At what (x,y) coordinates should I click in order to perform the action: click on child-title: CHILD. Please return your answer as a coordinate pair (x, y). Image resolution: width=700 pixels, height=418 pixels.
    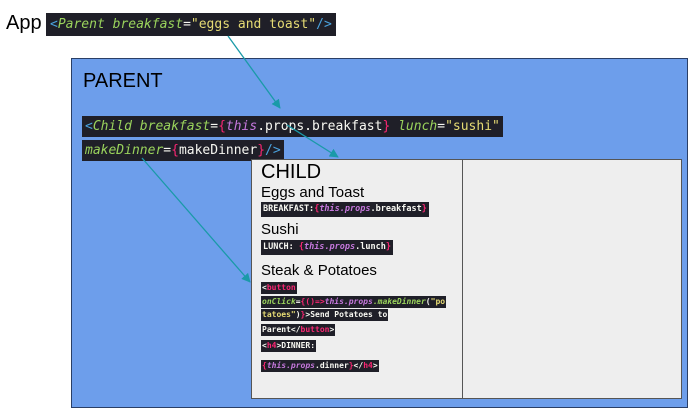
    Looking at the image, I should click on (291, 172).